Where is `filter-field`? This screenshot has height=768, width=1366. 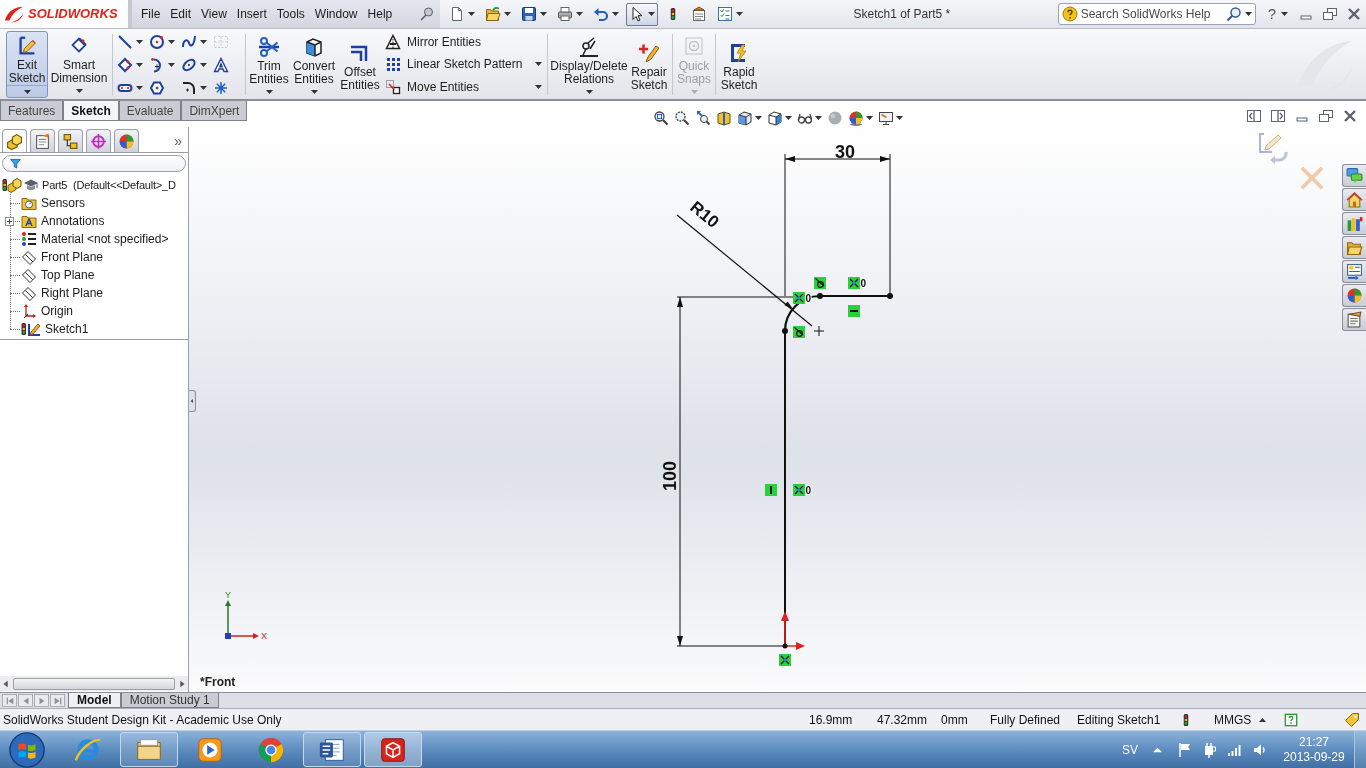 filter-field is located at coordinates (94, 163).